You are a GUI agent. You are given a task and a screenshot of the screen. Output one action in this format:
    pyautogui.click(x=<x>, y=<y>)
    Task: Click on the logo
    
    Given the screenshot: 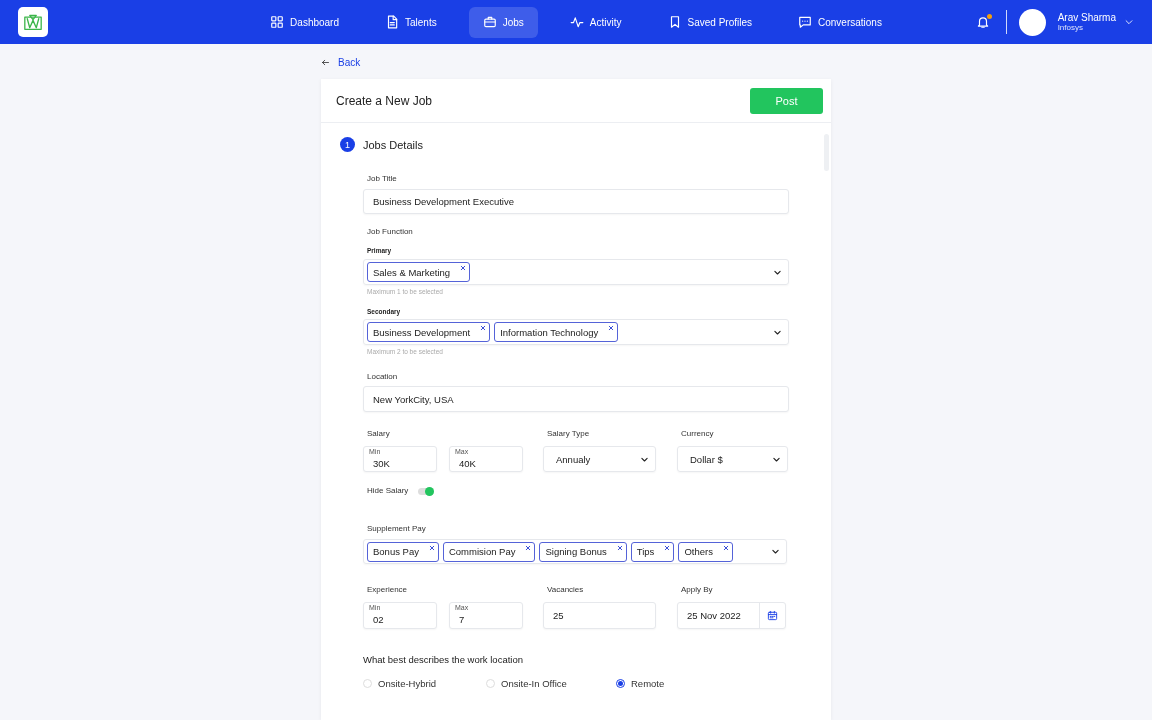 What is the action you would take?
    pyautogui.click(x=33, y=22)
    